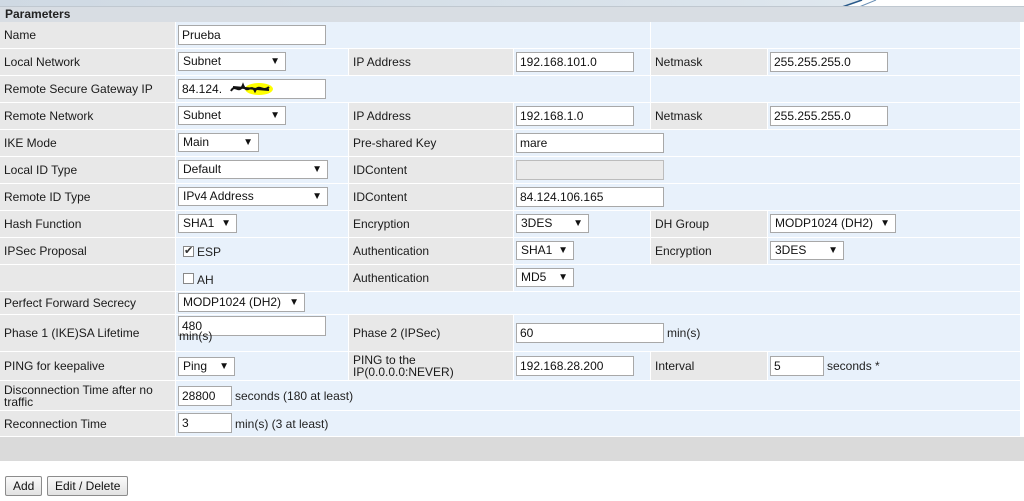  Describe the element at coordinates (72, 333) in the screenshot. I see `label-phase1-lifetime: Phase 1 (IKE)SA Lifetime` at that location.